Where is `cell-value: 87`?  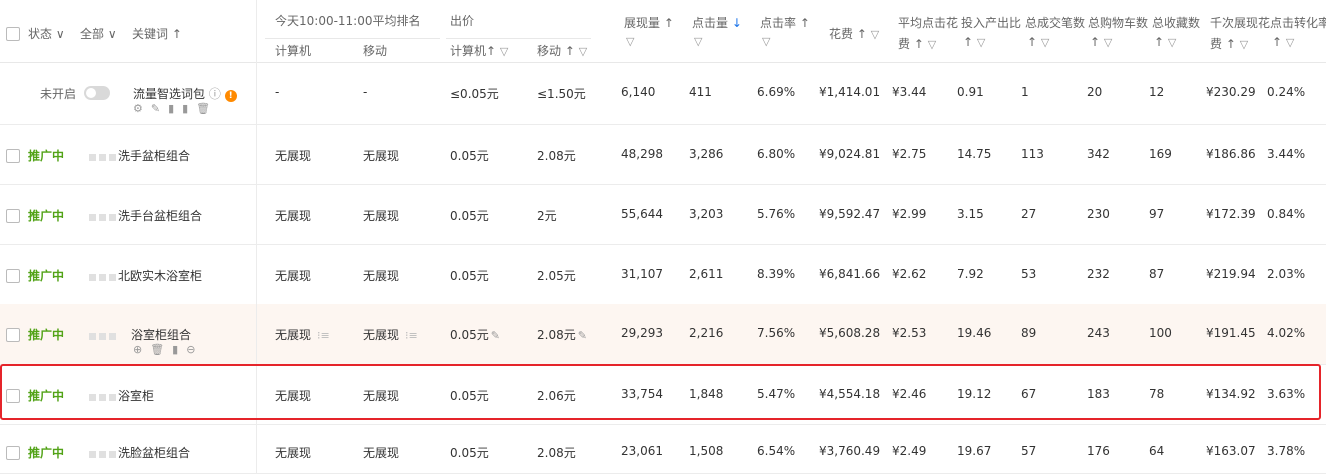 cell-value: 87 is located at coordinates (1157, 274).